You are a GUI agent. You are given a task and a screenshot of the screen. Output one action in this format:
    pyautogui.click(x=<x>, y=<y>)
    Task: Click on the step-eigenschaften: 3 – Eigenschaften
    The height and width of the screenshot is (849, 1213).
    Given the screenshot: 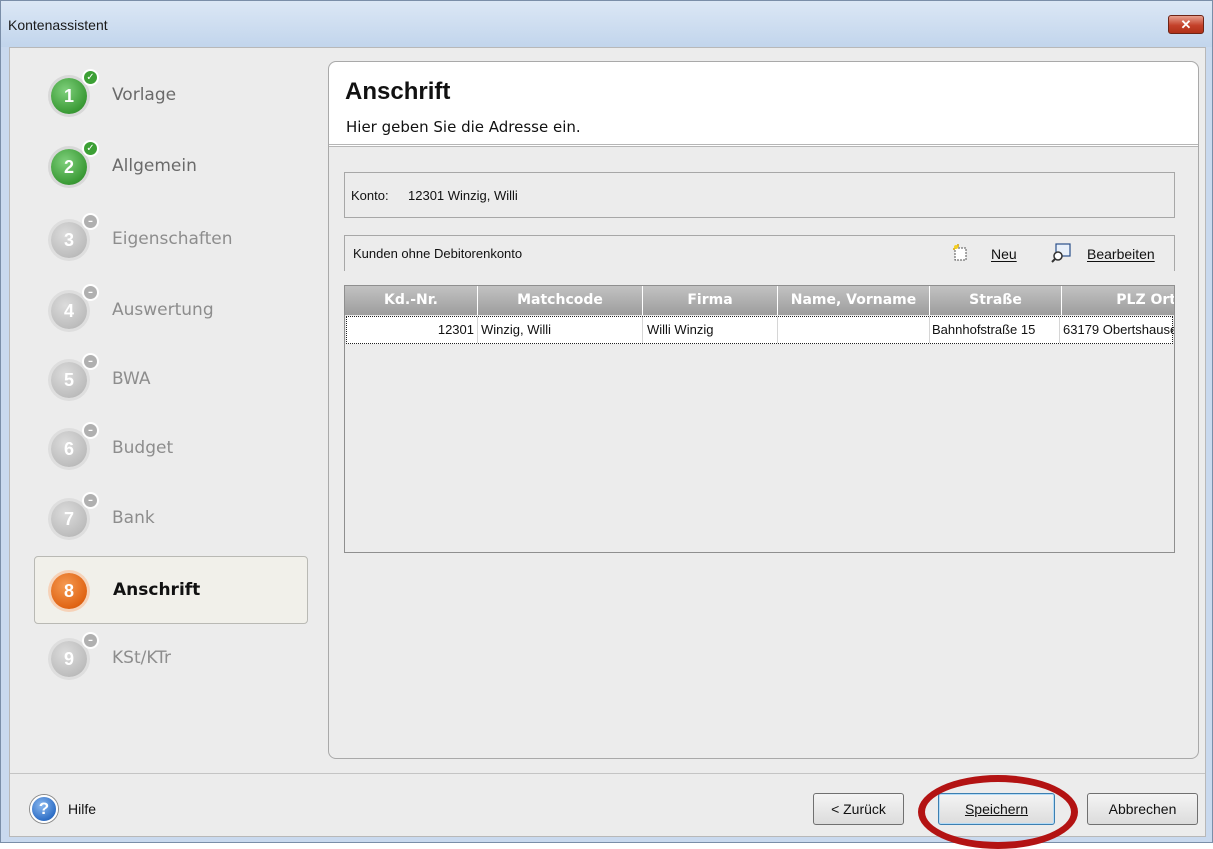 What is the action you would take?
    pyautogui.click(x=171, y=239)
    